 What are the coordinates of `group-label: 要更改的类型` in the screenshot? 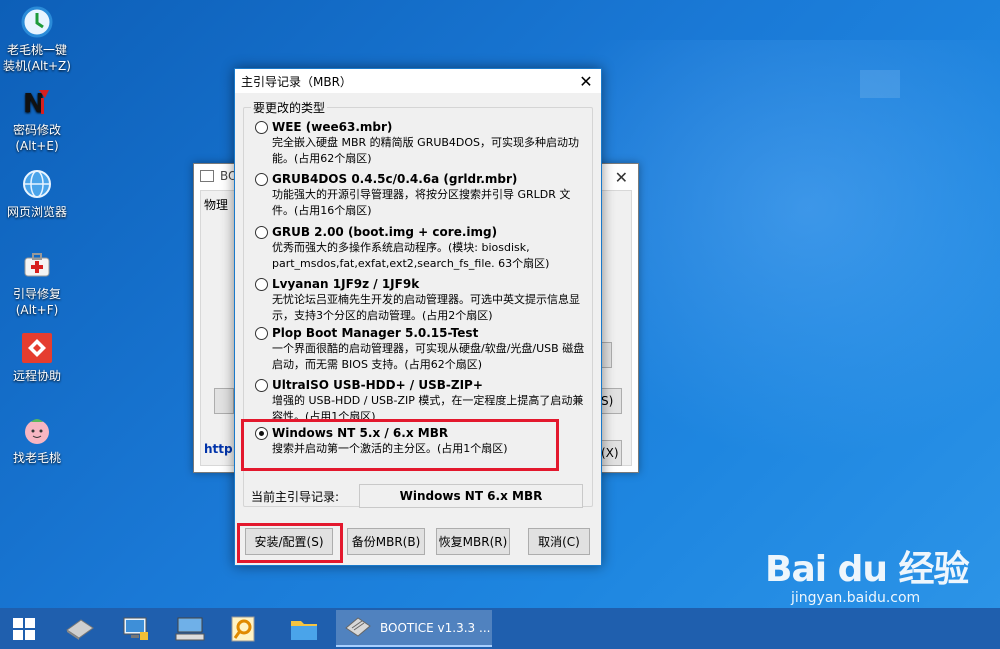 It's located at (289, 107).